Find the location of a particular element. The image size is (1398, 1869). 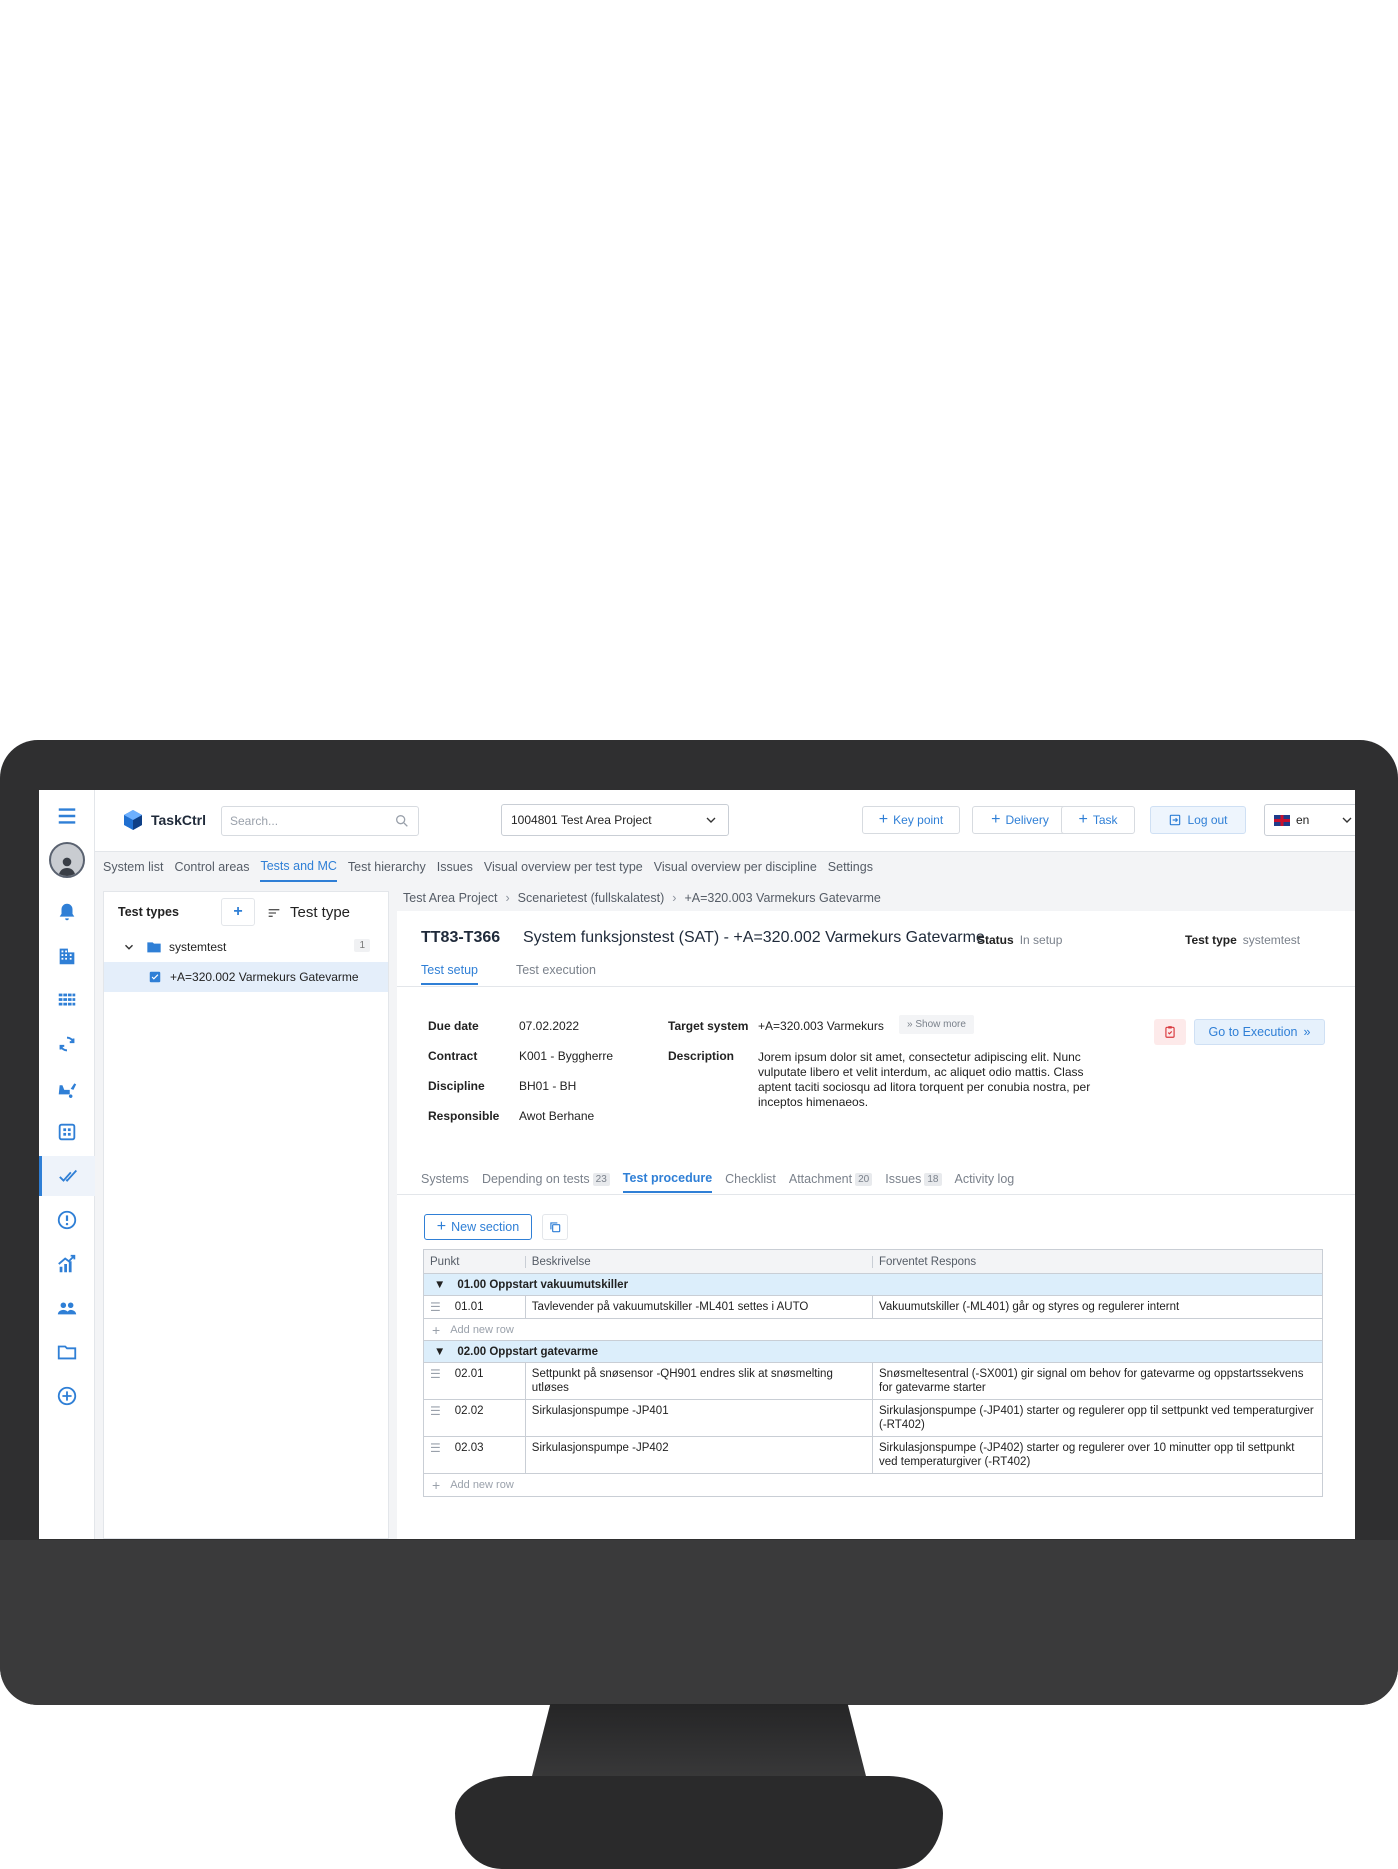

nav-visual-overview-test-type: Visual overview per test type is located at coordinates (563, 867).